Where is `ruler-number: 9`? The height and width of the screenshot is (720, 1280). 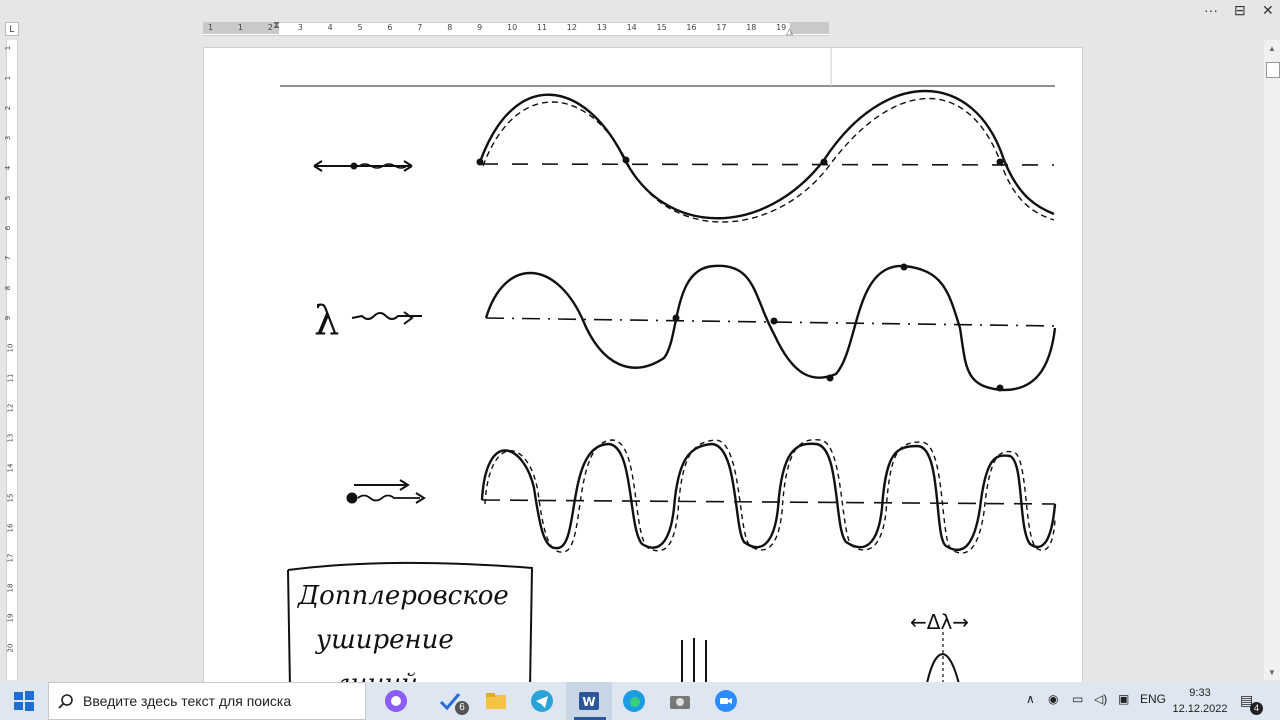
ruler-number: 9 is located at coordinates (480, 27).